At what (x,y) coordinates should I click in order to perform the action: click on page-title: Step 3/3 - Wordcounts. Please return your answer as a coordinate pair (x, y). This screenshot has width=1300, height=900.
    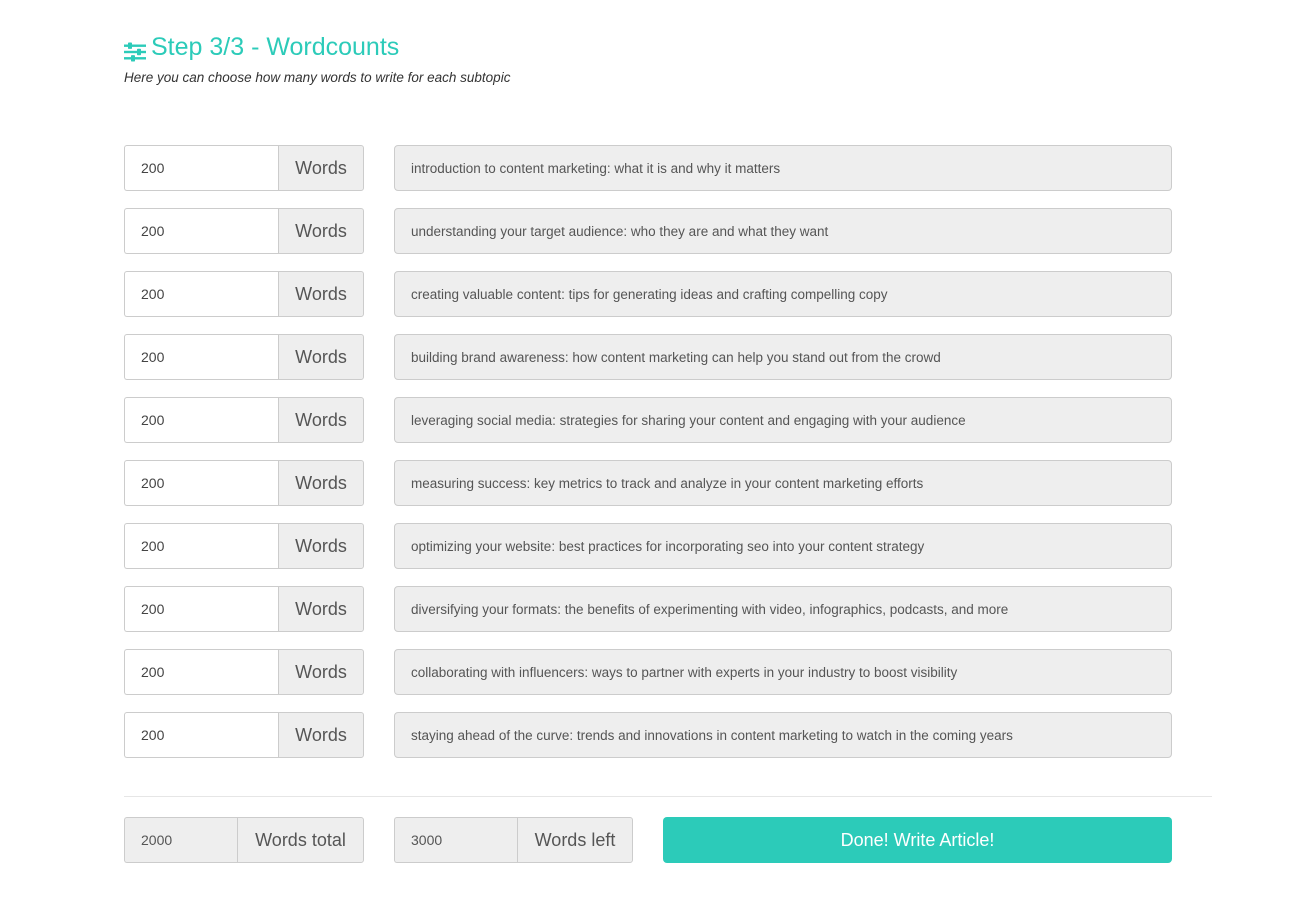
    Looking at the image, I should click on (317, 47).